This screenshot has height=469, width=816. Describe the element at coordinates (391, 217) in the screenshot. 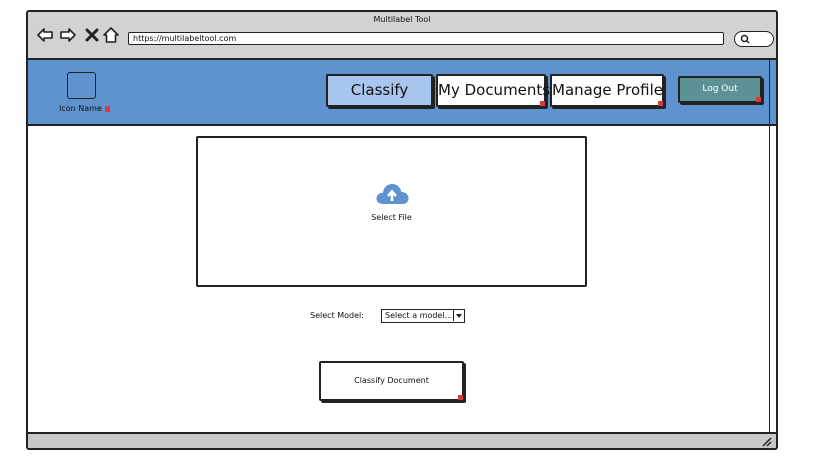

I see `select-file-label: Select File` at that location.